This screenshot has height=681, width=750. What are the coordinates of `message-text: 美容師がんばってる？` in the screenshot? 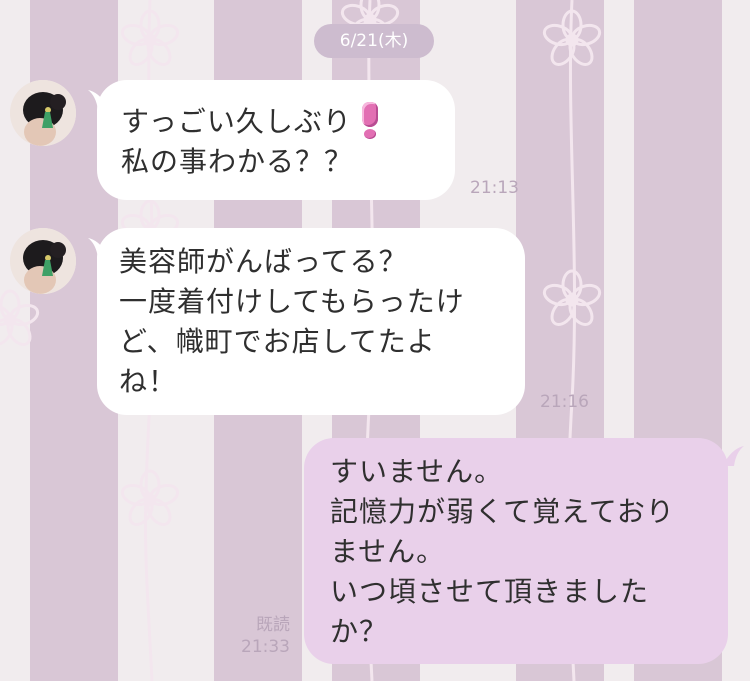 It's located at (263, 261).